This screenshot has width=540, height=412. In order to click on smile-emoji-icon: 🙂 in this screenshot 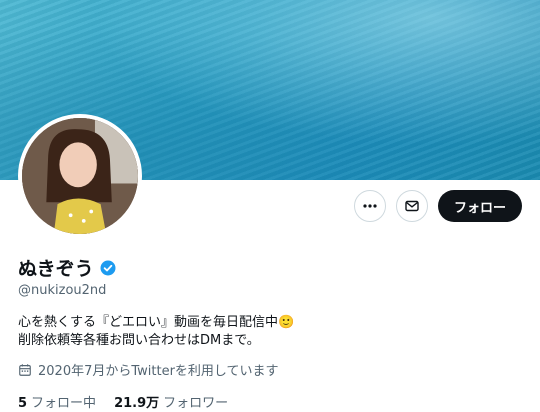, I will do `click(286, 322)`.